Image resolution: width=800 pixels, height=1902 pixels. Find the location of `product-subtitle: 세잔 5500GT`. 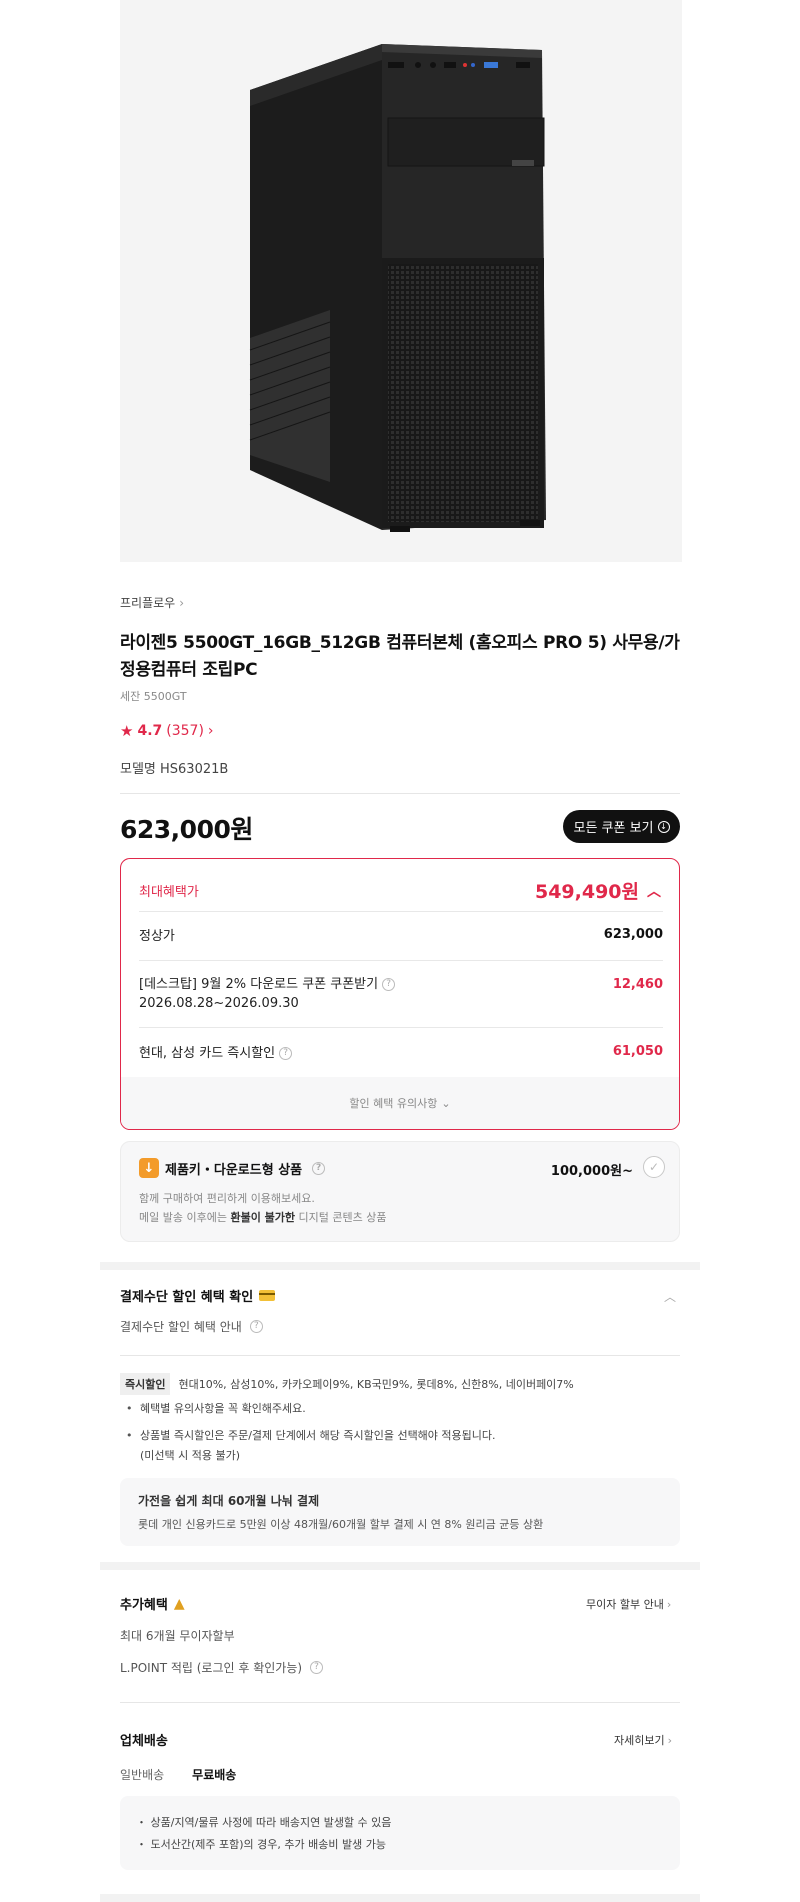

product-subtitle: 세잔 5500GT is located at coordinates (153, 696).